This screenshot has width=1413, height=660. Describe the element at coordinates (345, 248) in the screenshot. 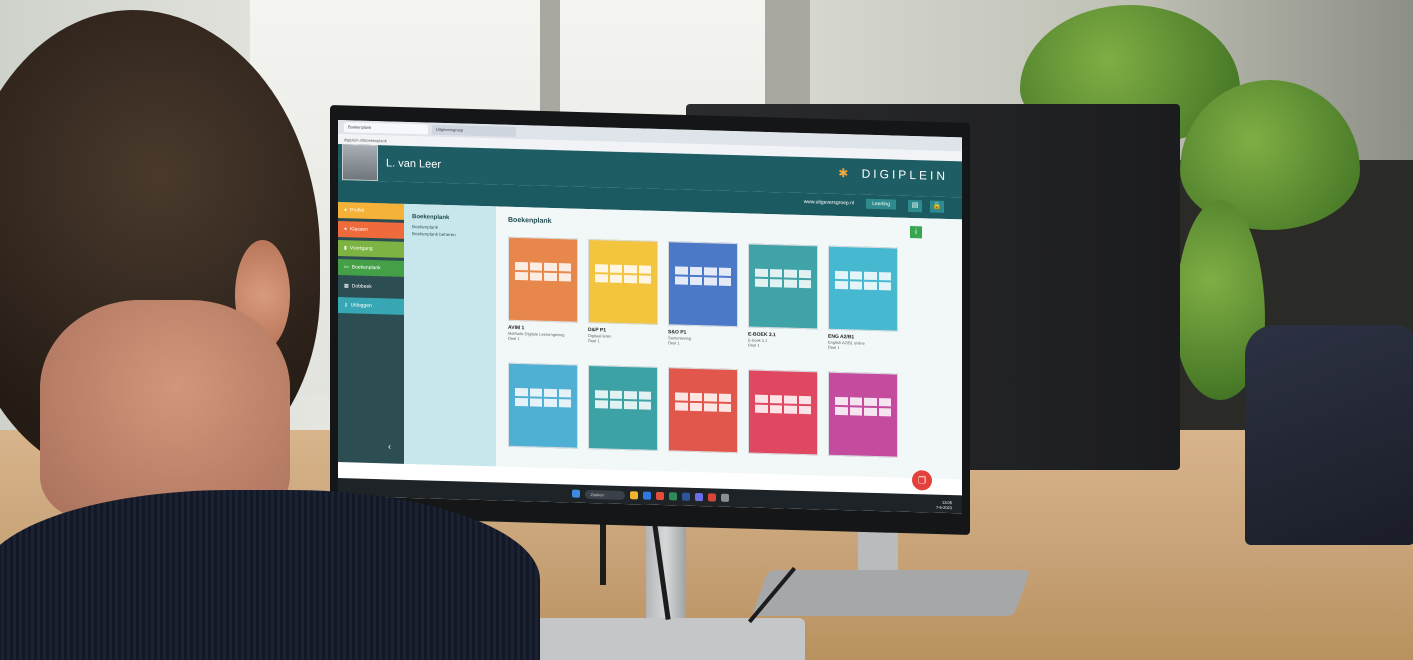

I see `chart-icon: ▮` at that location.